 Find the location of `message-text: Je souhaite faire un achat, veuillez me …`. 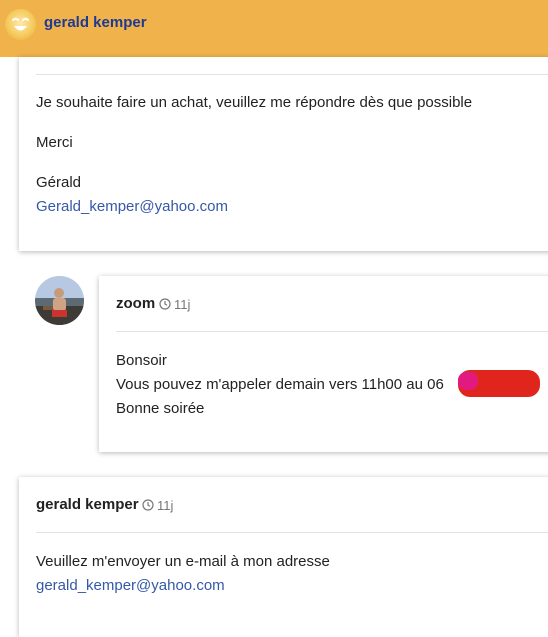

message-text: Je souhaite faire un achat, veuillez me … is located at coordinates (254, 102).